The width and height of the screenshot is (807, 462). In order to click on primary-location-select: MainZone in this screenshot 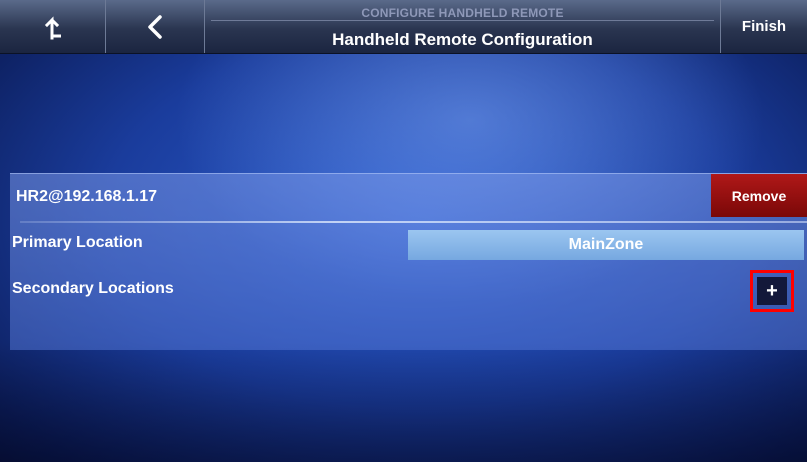, I will do `click(606, 245)`.